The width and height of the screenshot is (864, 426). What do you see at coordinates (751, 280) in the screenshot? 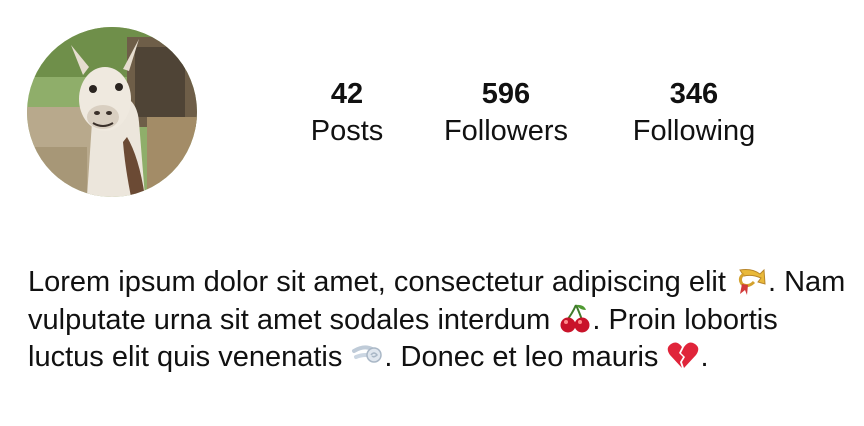
I see `postal-horn-icon` at bounding box center [751, 280].